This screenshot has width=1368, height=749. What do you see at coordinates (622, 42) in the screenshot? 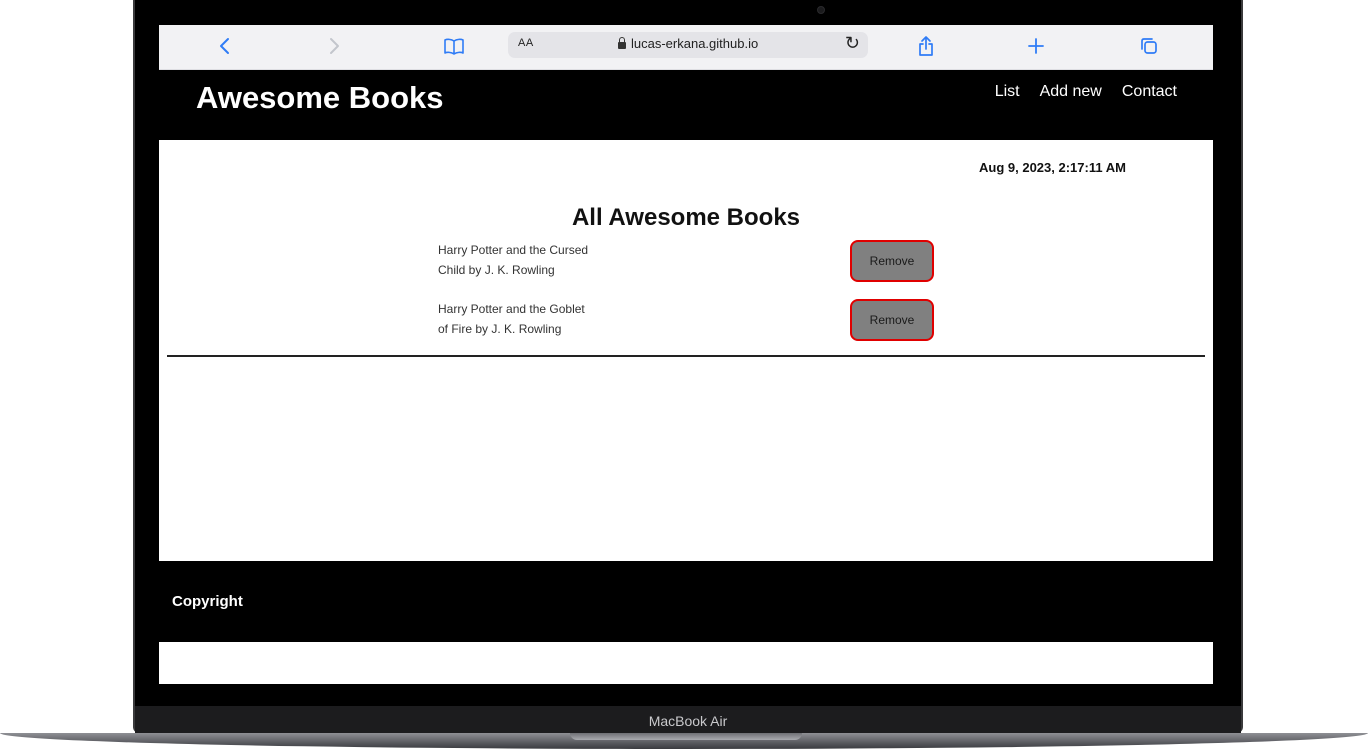
I see `lock-icon` at bounding box center [622, 42].